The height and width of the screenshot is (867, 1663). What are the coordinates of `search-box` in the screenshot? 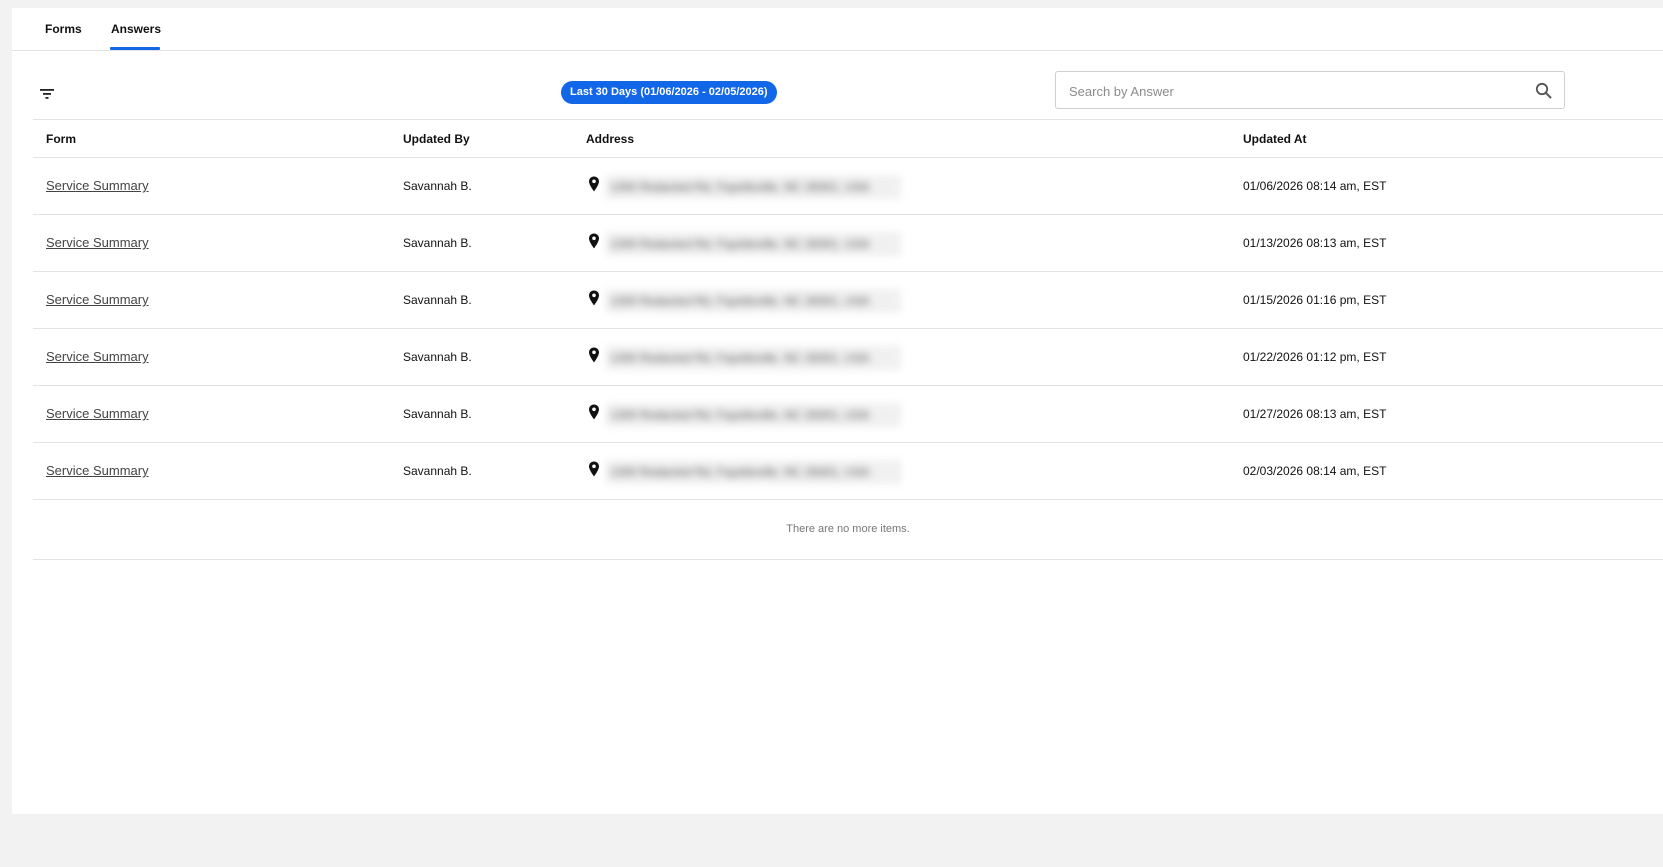 It's located at (1310, 90).